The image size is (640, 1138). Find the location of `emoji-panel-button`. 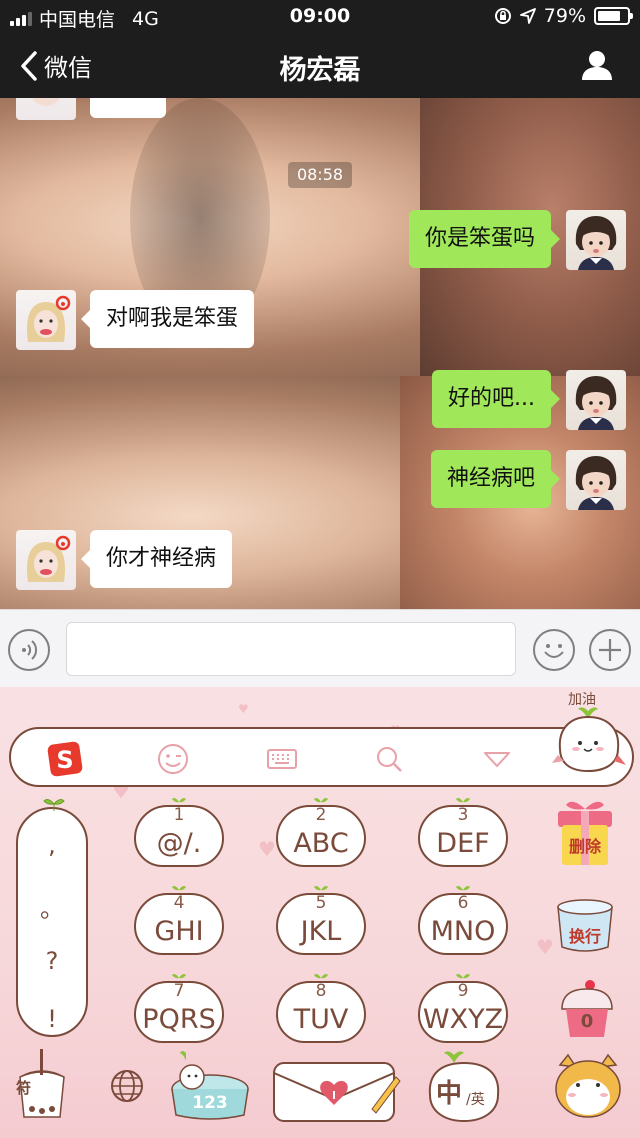

emoji-panel-button is located at coordinates (173, 759).